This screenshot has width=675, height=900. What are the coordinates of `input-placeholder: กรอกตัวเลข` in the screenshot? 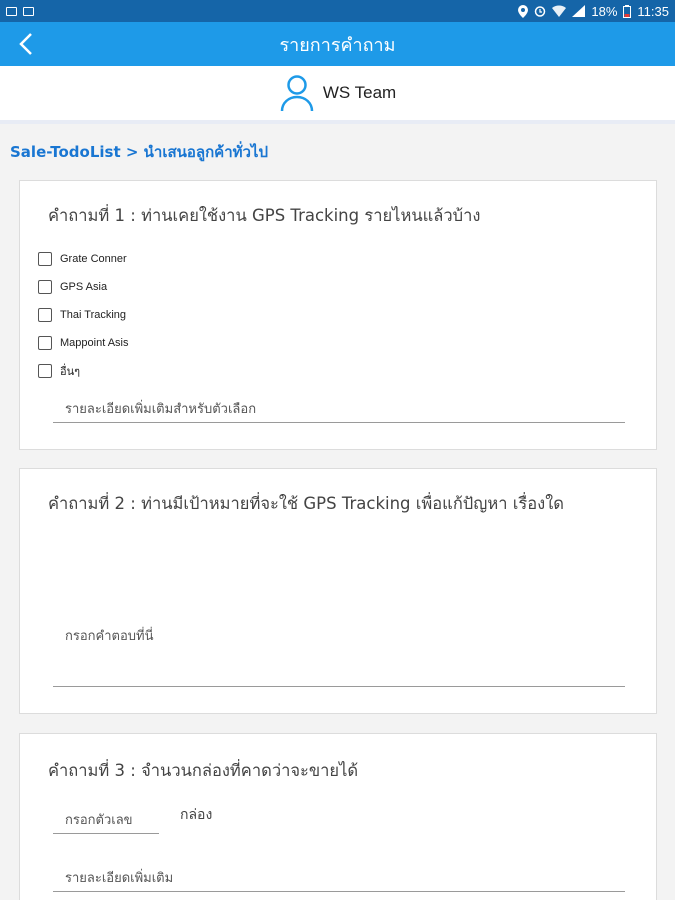 It's located at (99, 820).